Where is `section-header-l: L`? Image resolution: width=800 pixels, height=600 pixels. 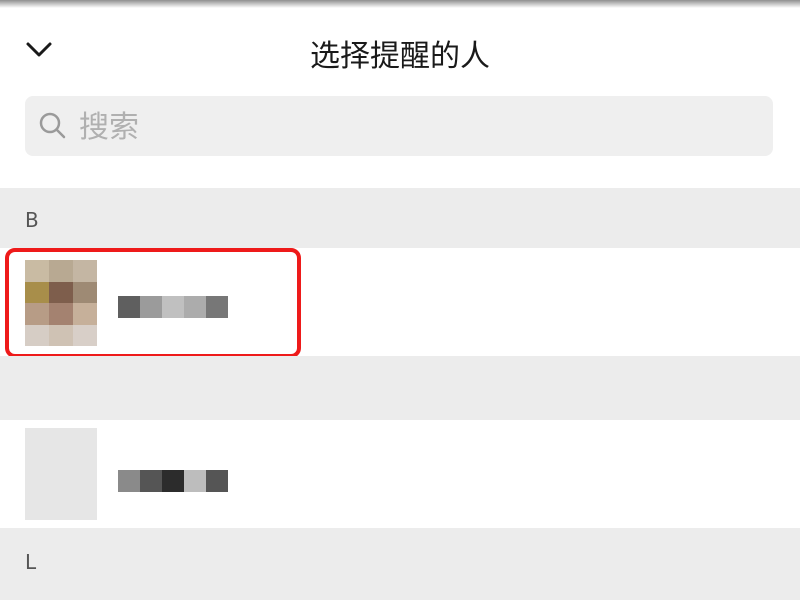
section-header-l: L is located at coordinates (400, 564).